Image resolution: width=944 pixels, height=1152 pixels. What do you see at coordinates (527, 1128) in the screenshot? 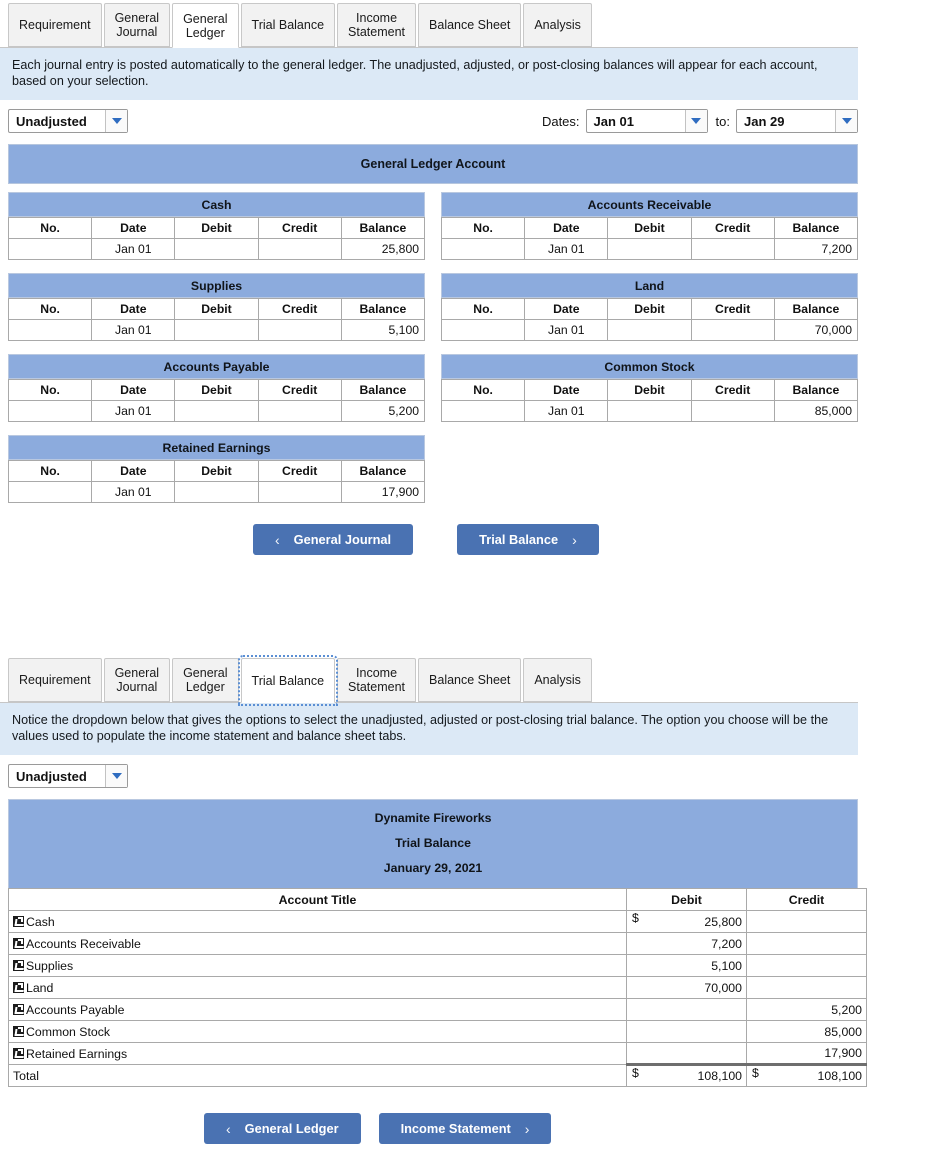
I see `chevron-right-icon: ›` at bounding box center [527, 1128].